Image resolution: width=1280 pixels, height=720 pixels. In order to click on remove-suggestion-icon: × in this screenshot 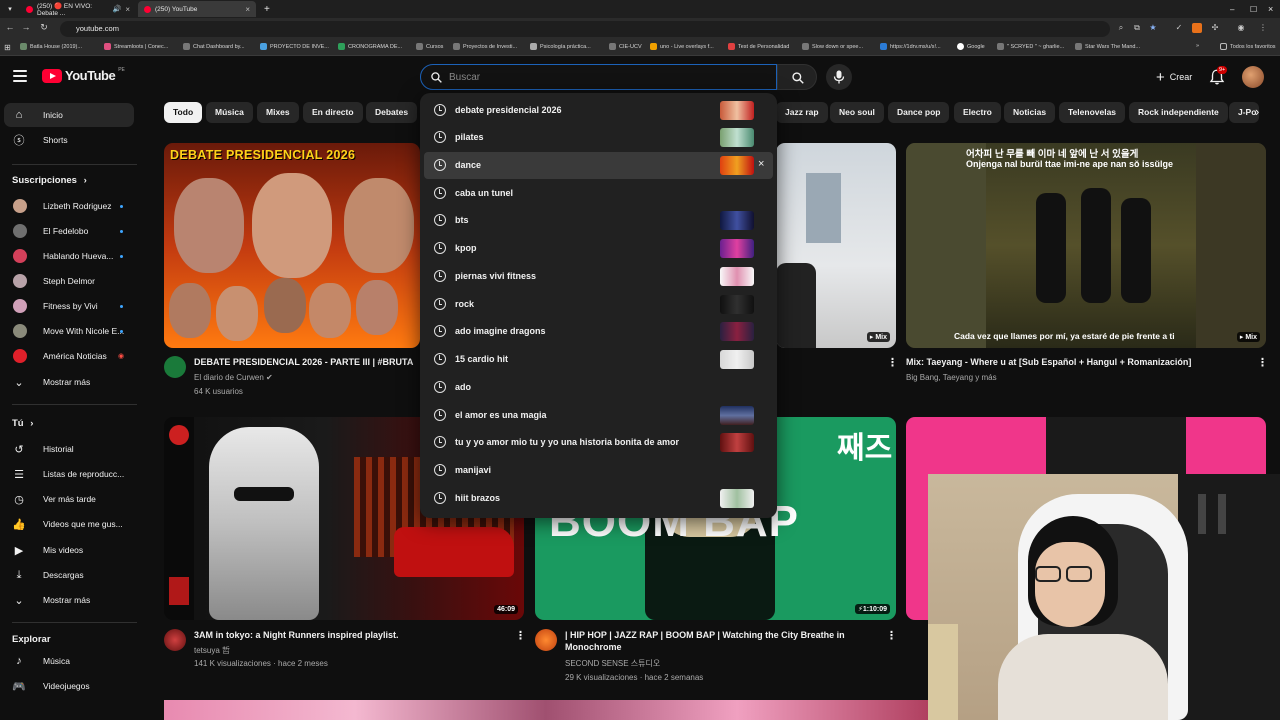, I will do `click(761, 164)`.